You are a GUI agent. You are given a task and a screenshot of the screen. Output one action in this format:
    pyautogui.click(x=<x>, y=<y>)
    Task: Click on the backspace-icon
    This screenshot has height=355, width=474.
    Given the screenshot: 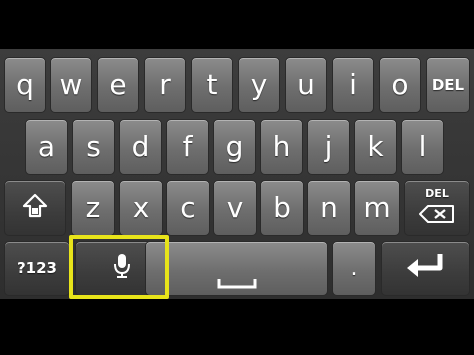 What is the action you would take?
    pyautogui.click(x=437, y=215)
    